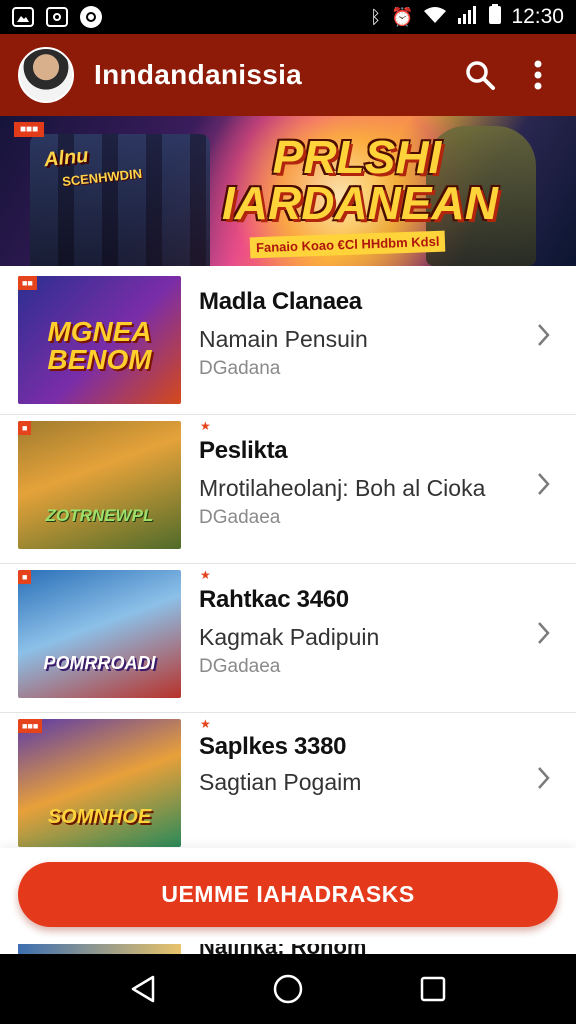  What do you see at coordinates (288, 17) in the screenshot?
I see `status-bar: ᛒ ⏰ 12:30` at bounding box center [288, 17].